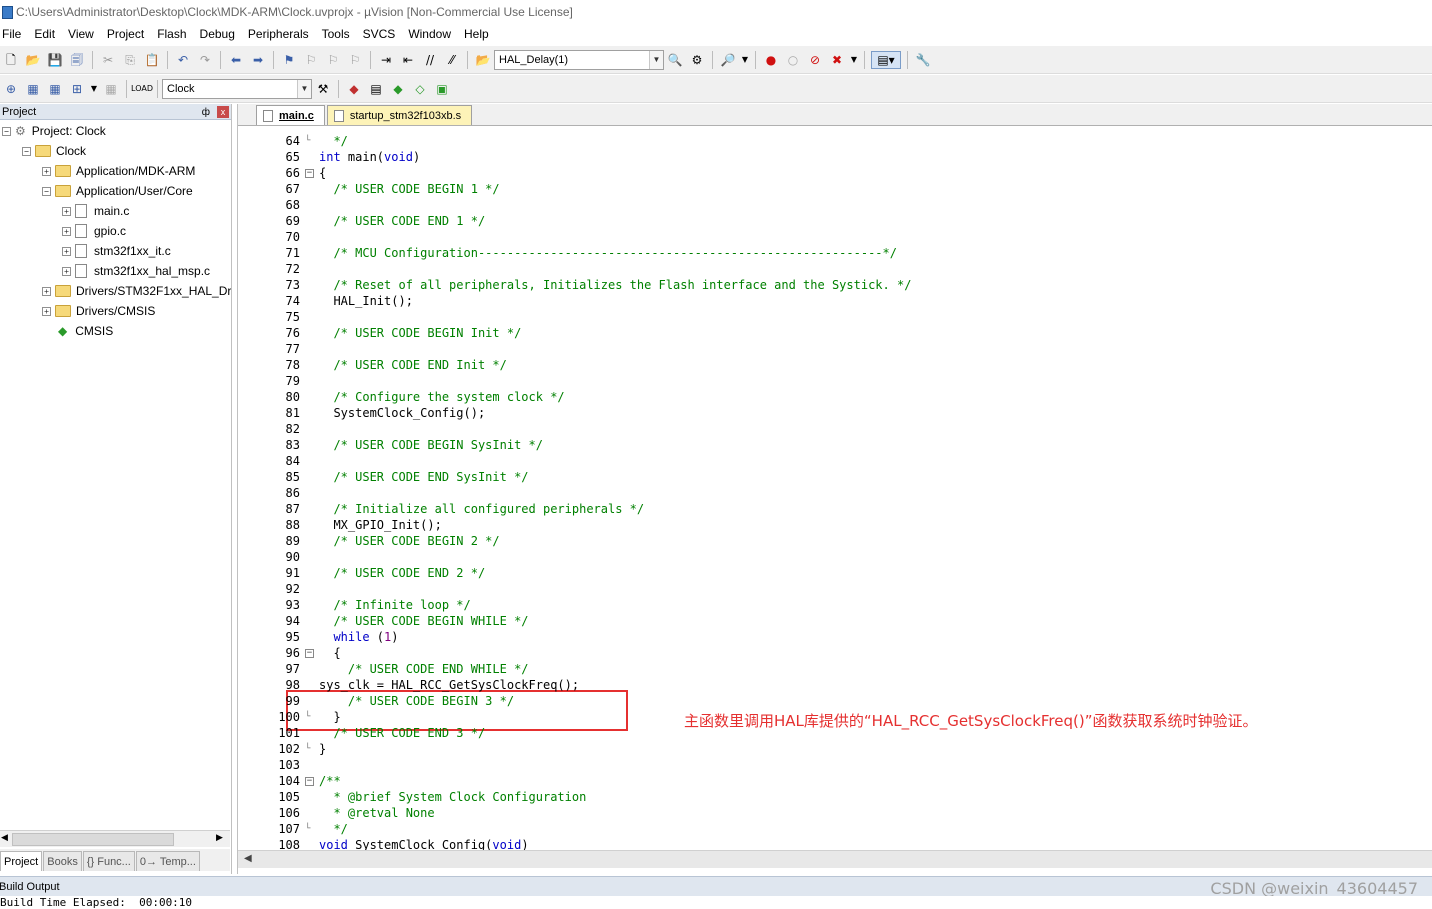  I want to click on manage-components-icon: ◆, so click(354, 89).